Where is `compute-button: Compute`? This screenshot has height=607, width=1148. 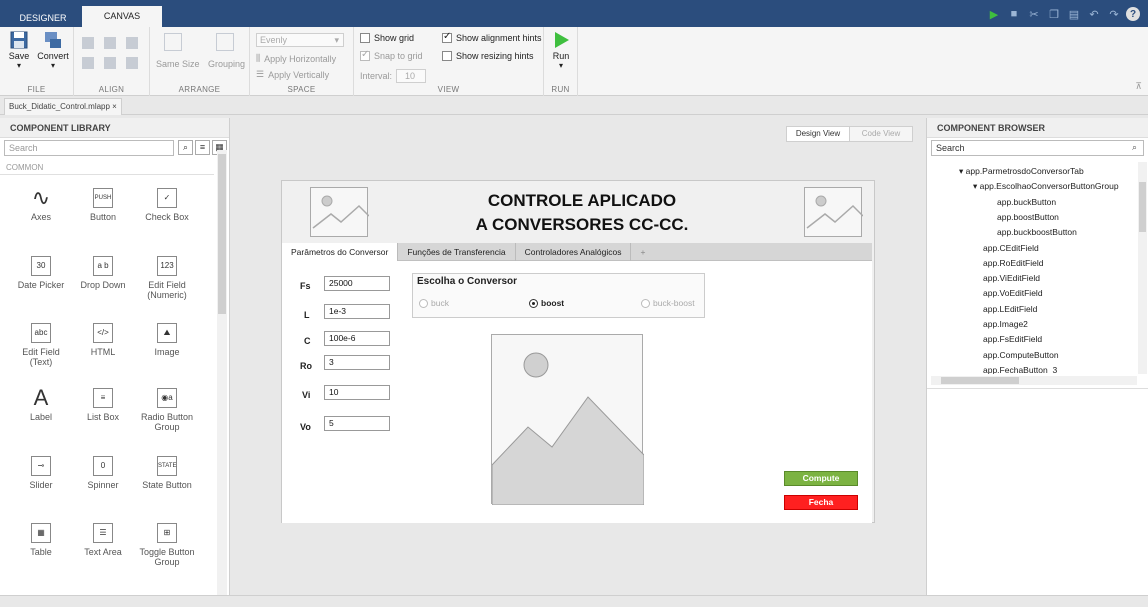
compute-button: Compute is located at coordinates (821, 478).